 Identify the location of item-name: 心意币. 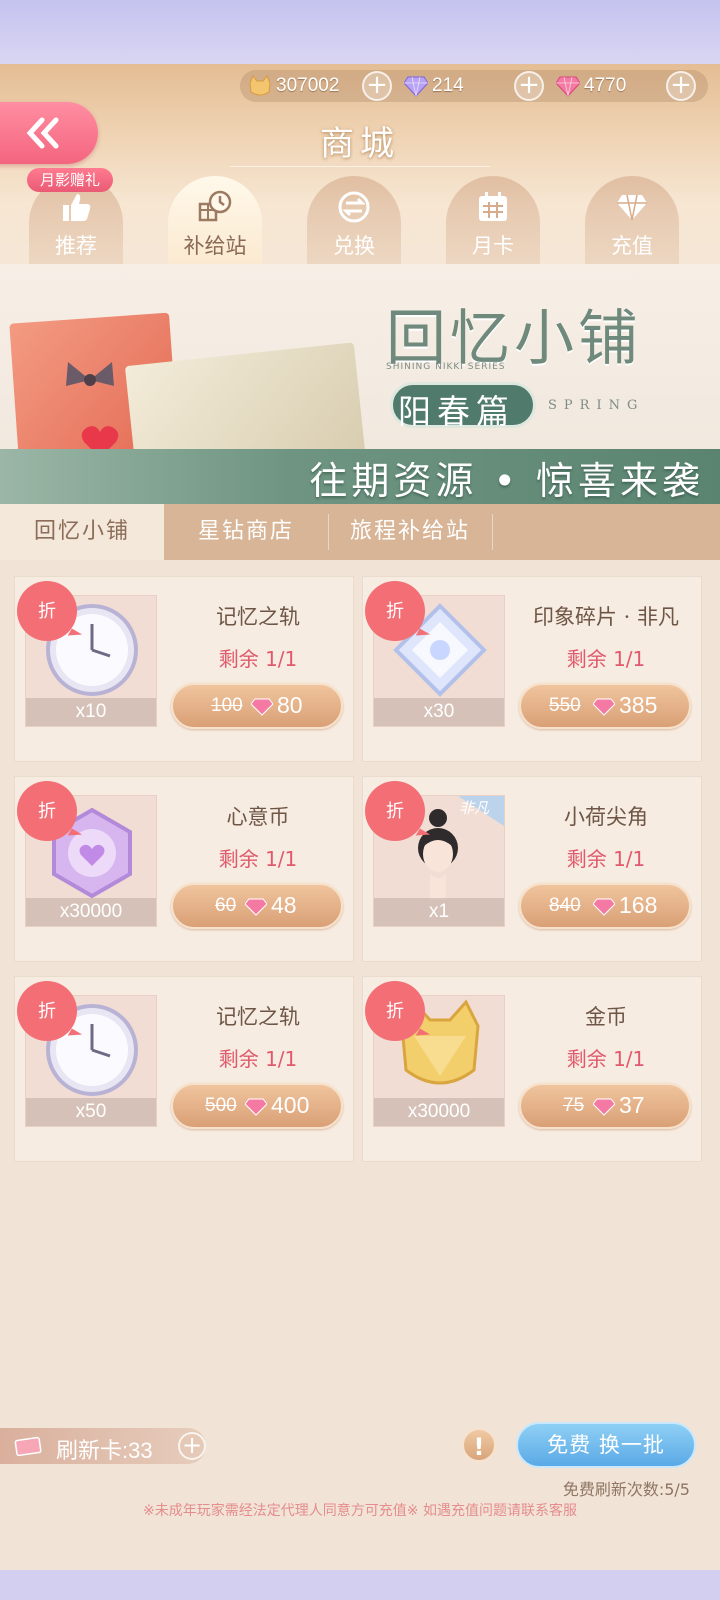
(258, 817).